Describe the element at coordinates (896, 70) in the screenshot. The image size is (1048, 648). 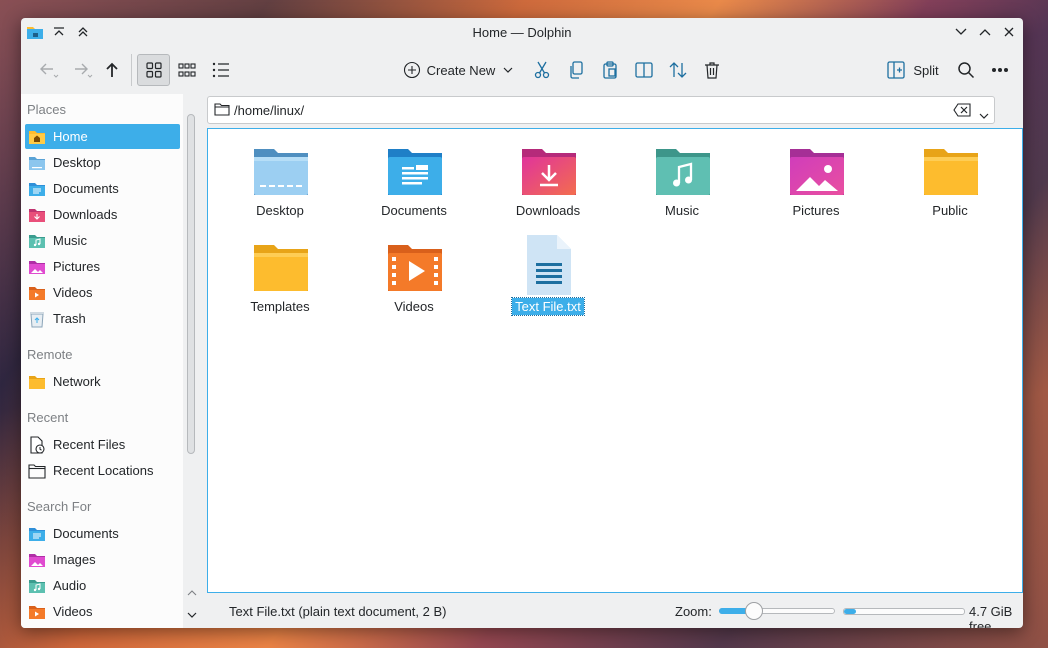
I see `split-view-icon` at that location.